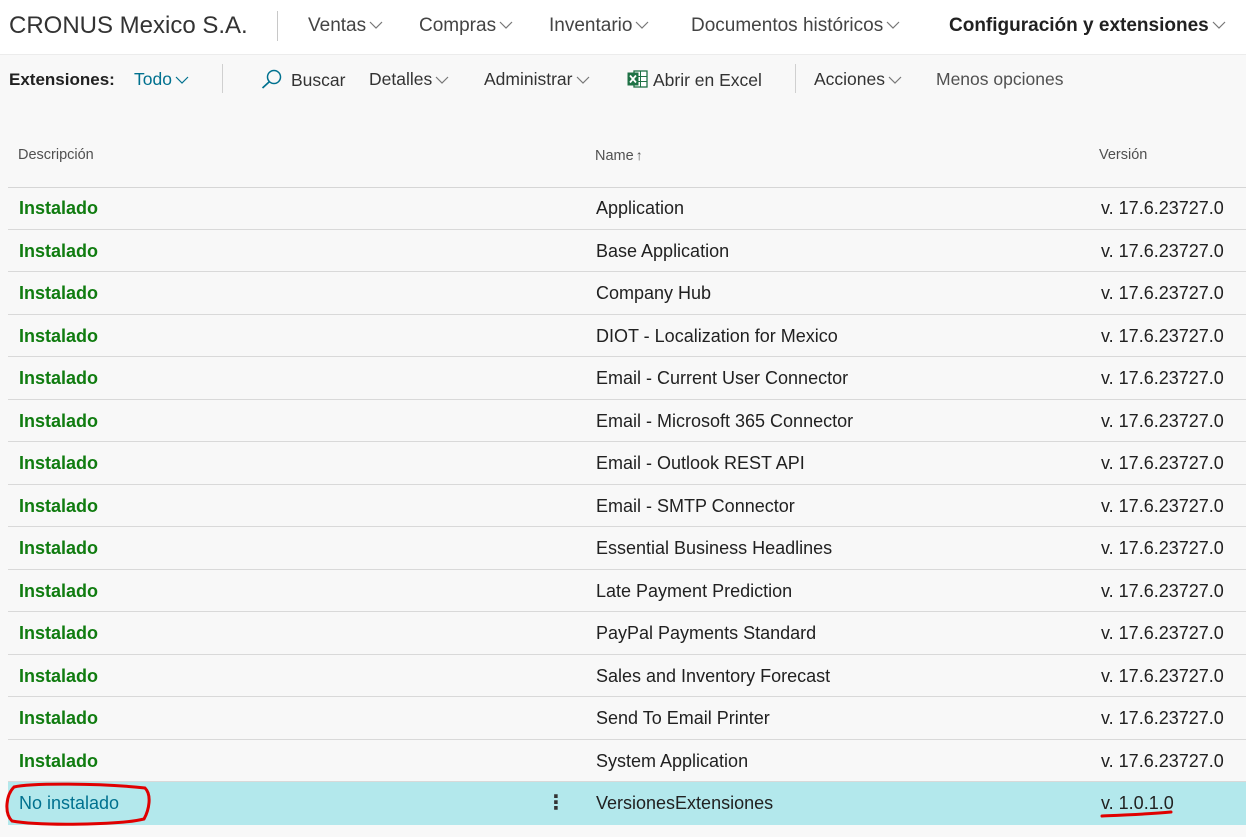 The width and height of the screenshot is (1246, 837). What do you see at coordinates (707, 80) in the screenshot?
I see `open-in-excel-label: Abrir en Excel` at bounding box center [707, 80].